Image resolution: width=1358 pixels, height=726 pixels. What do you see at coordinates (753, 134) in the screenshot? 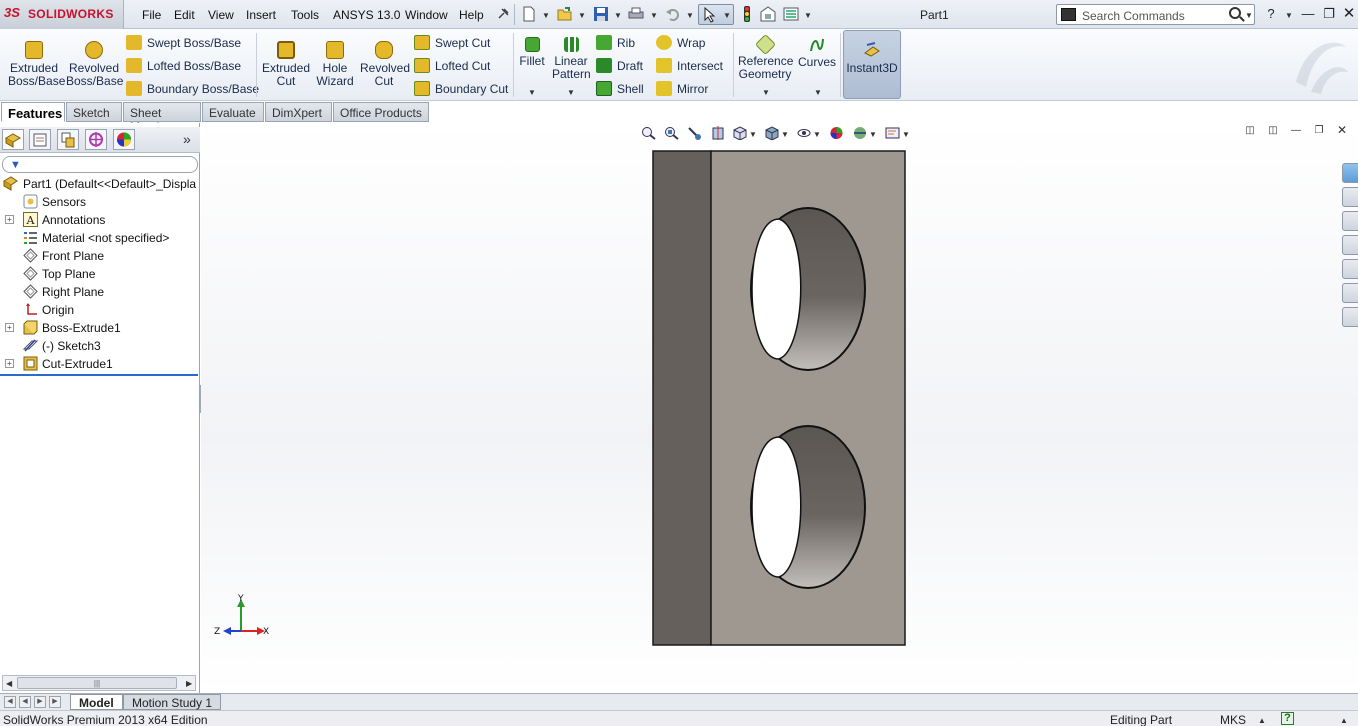
I see `view-orientation-dropdown-icon: ▼` at bounding box center [753, 134].